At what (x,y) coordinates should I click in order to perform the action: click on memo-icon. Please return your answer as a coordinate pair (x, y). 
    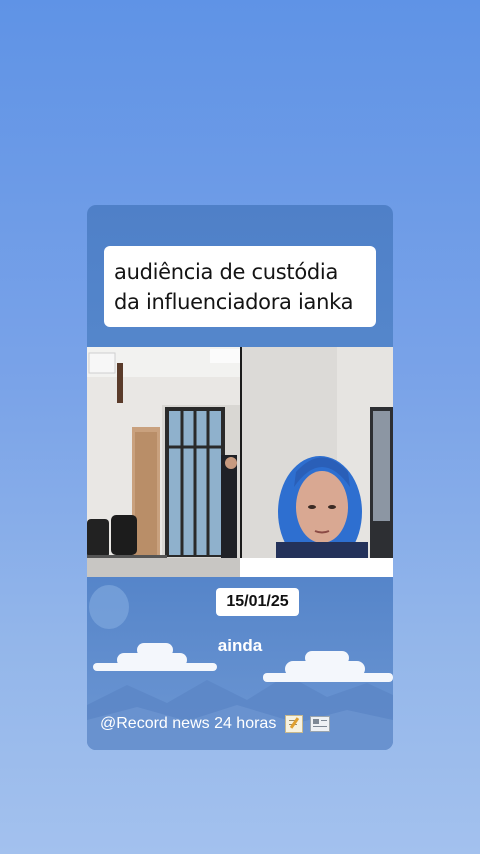
    Looking at the image, I should click on (293, 724).